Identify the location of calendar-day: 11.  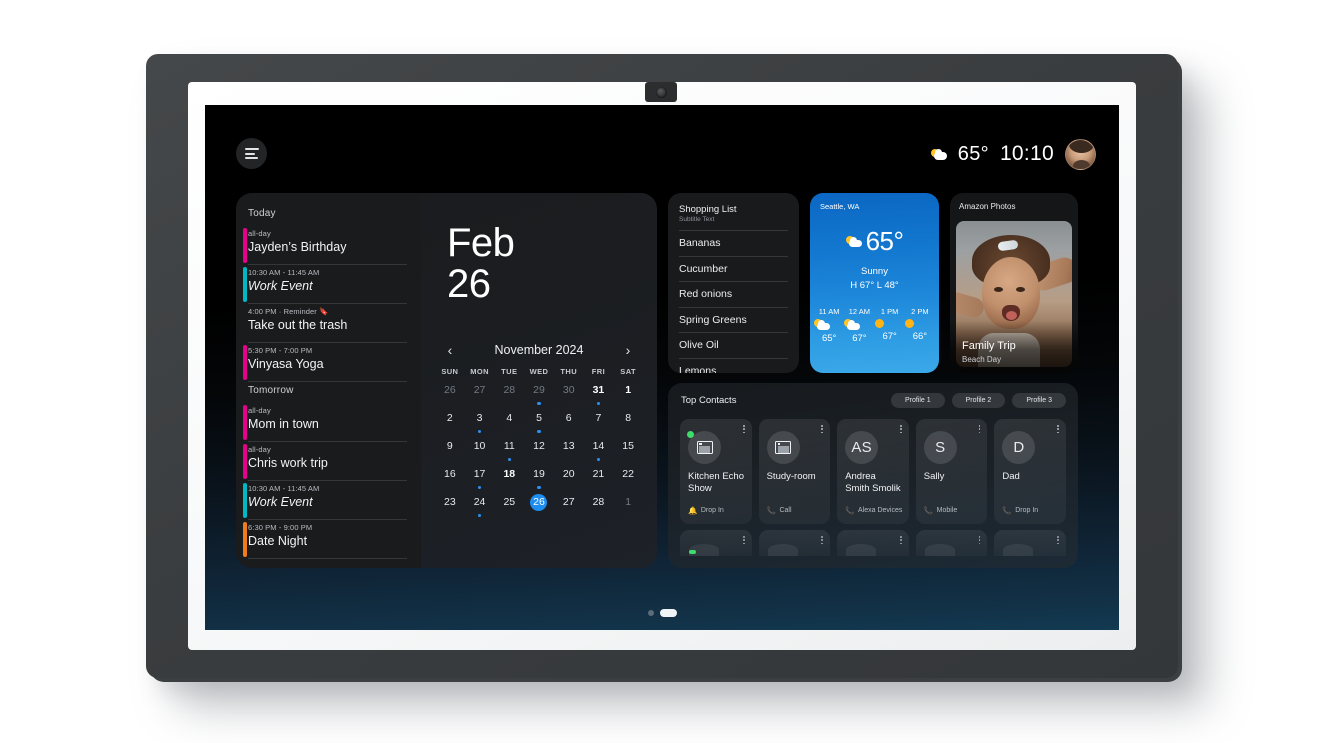
(509, 451).